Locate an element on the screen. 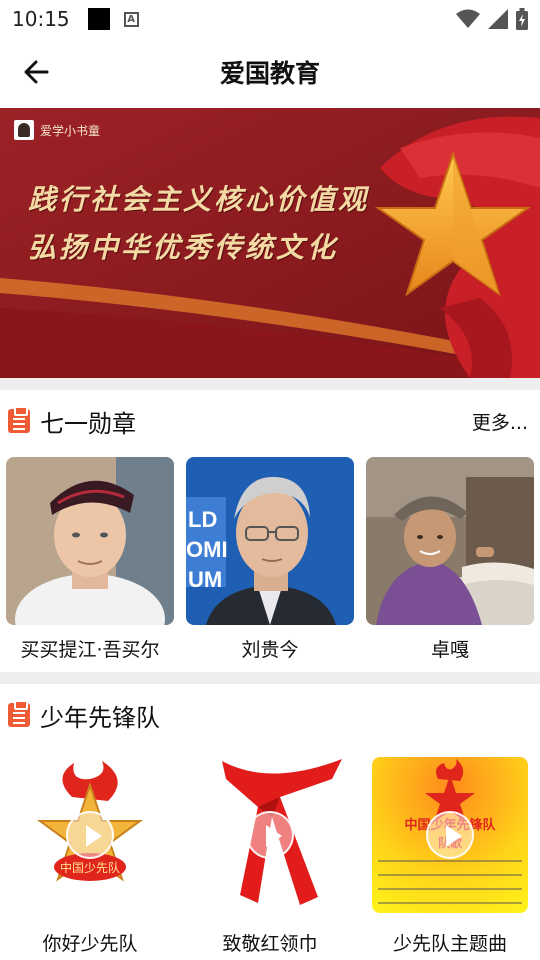  video-thumbnail: 中国少先队 is located at coordinates (90, 835).